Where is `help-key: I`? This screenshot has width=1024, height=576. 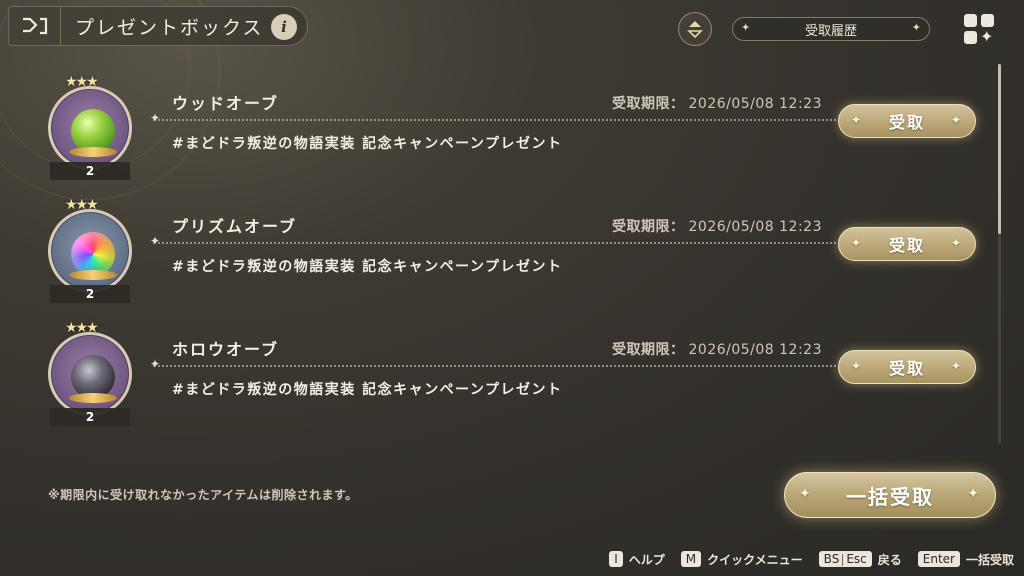
help-key: I is located at coordinates (616, 559).